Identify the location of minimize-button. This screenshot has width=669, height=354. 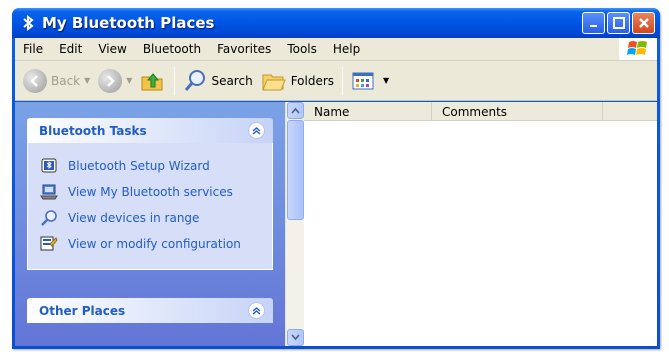
(593, 23).